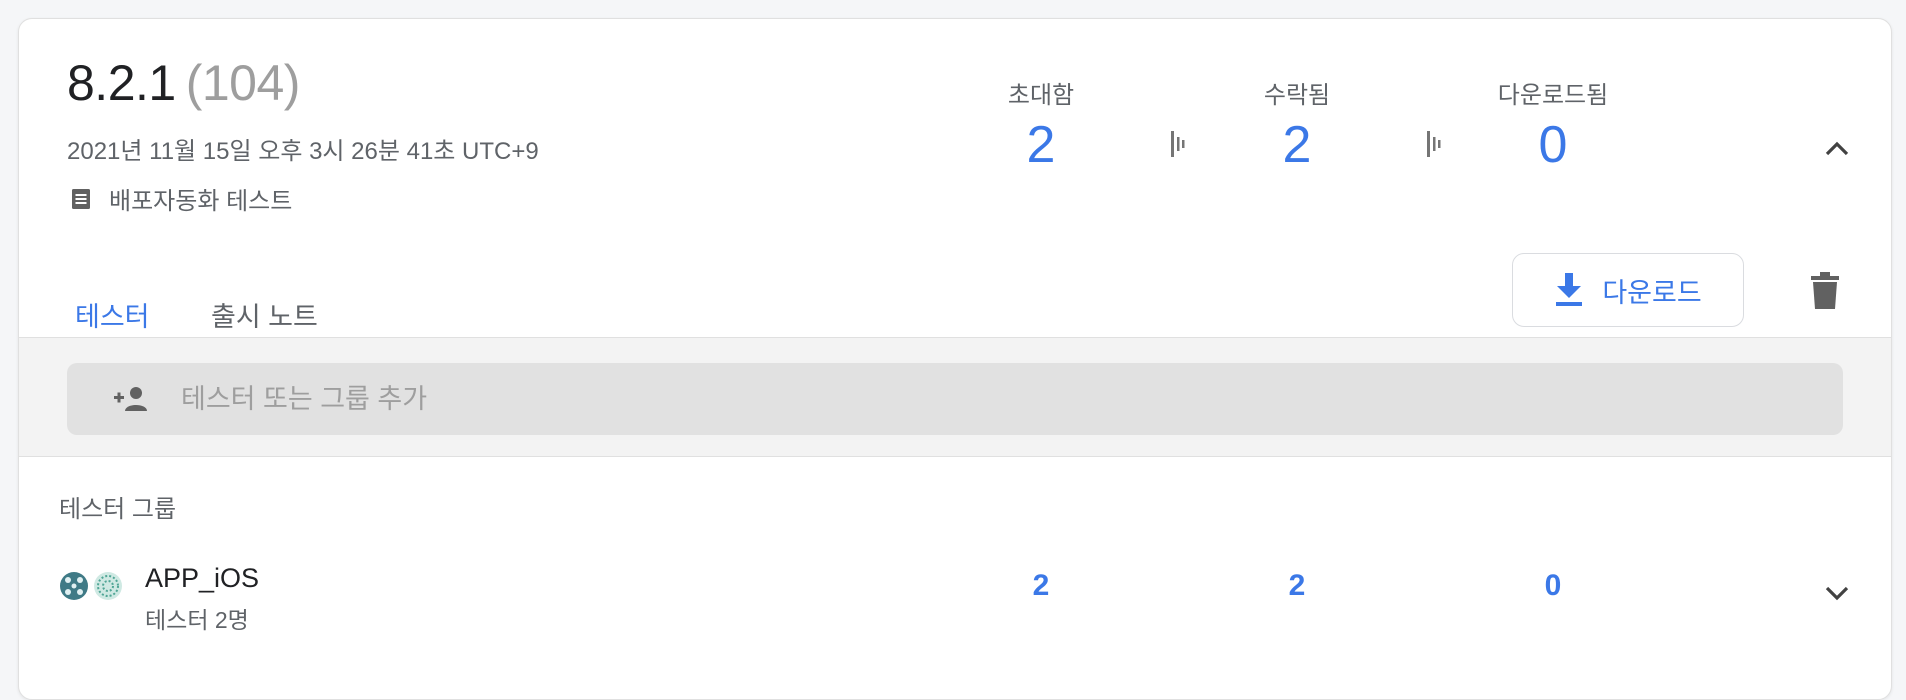  I want to click on collapse-button, so click(1837, 149).